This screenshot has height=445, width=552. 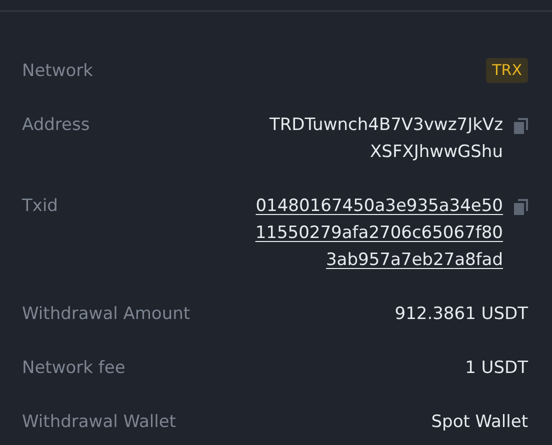 I want to click on field-label: Withdrawal Wallet, so click(x=99, y=422).